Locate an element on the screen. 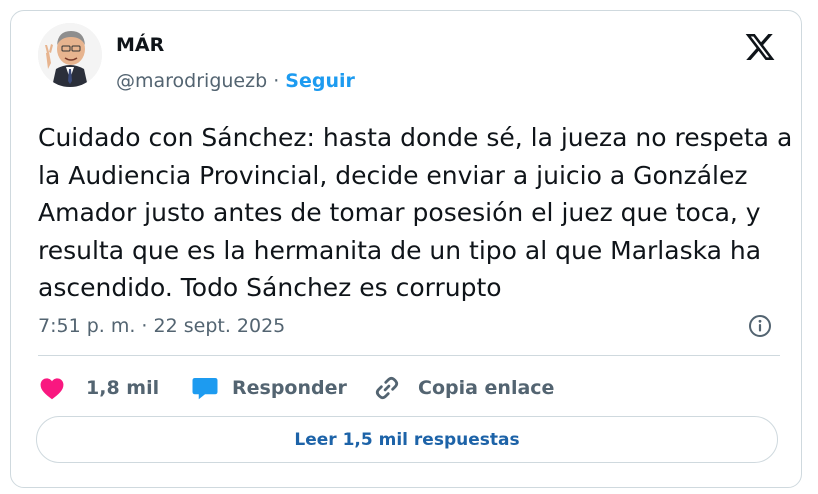 Image resolution: width=818 pixels, height=494 pixels. author-handle-line: @marodriguezb · Seguir is located at coordinates (235, 81).